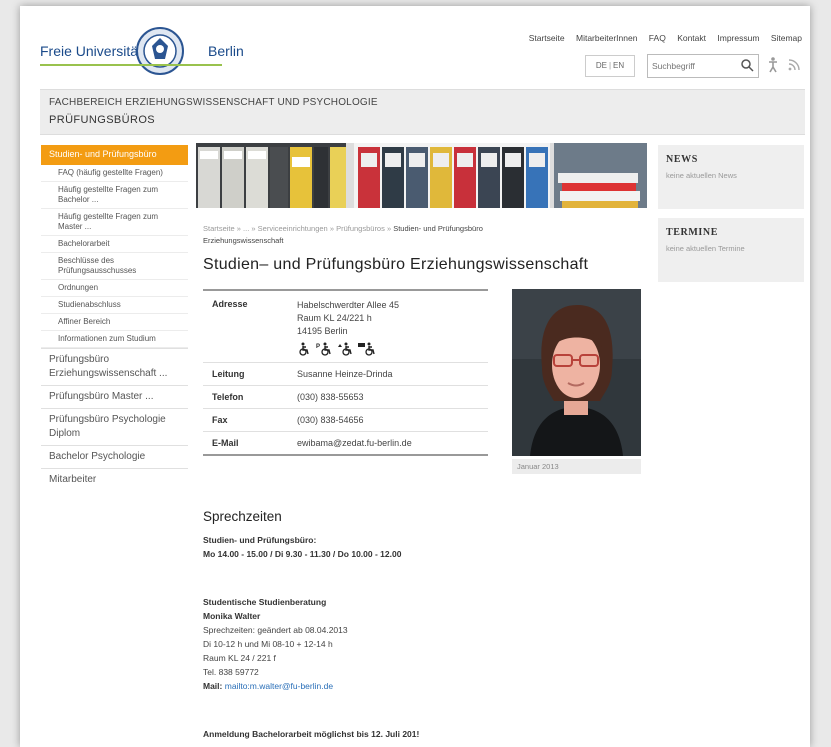 Image resolution: width=831 pixels, height=747 pixels. I want to click on breadcrumb-serviceeinrichtungen: Serviceeinrichtungen, so click(293, 228).